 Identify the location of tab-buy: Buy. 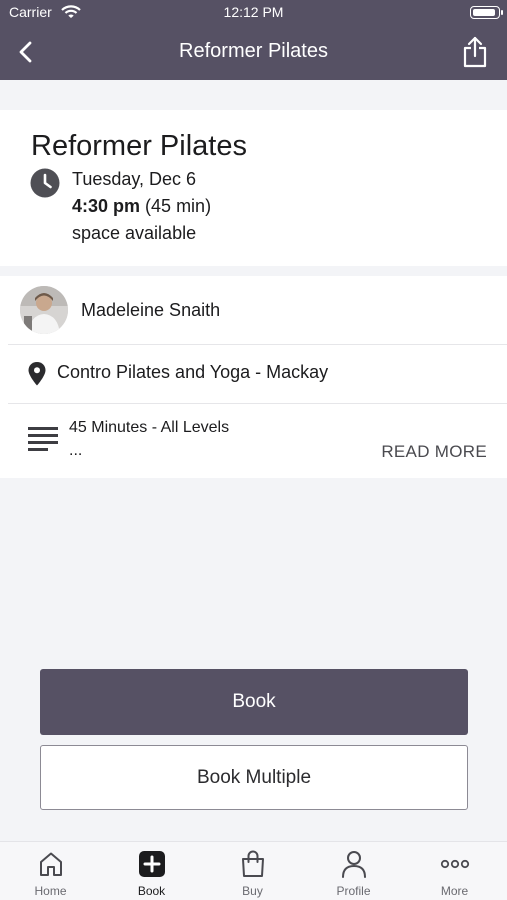
(252, 871).